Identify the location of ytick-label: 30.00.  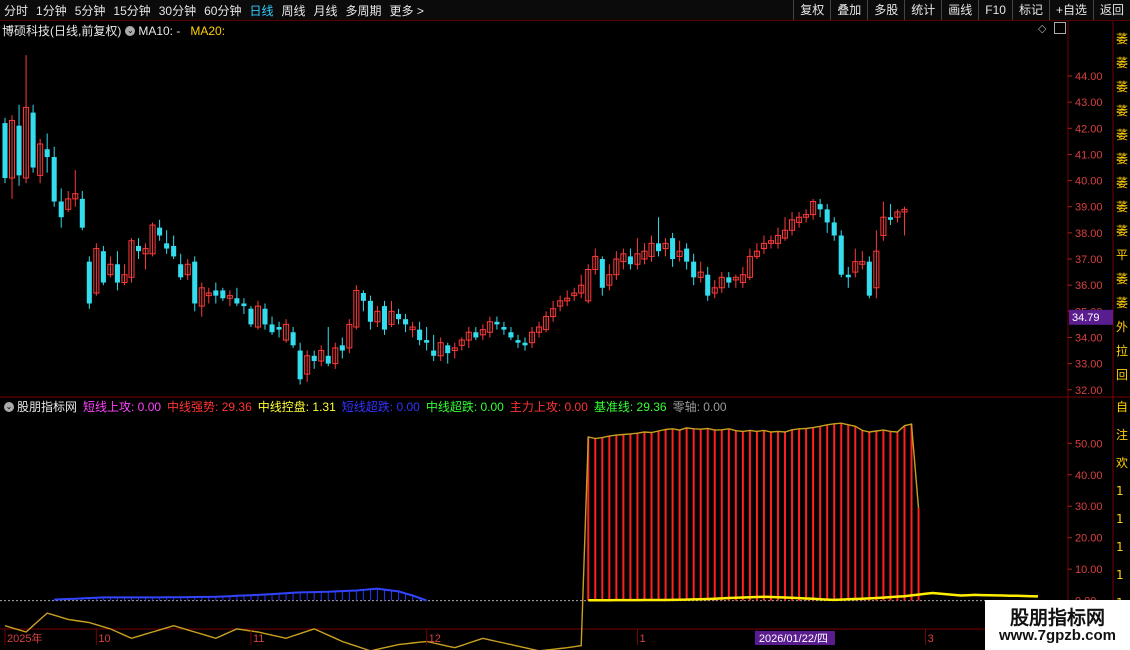
(1089, 507).